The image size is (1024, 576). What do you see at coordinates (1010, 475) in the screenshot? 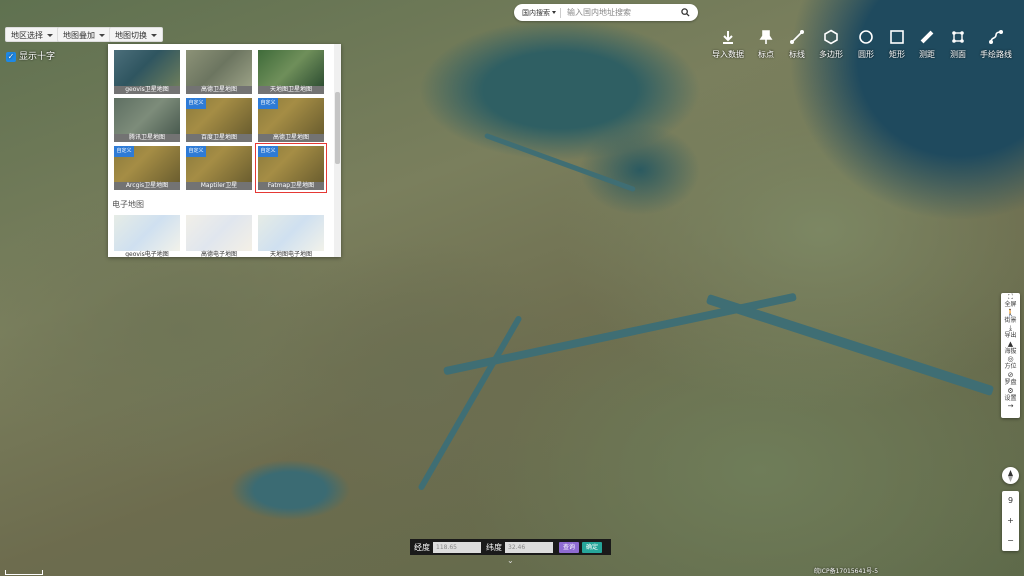
I see `compass-icon` at bounding box center [1010, 475].